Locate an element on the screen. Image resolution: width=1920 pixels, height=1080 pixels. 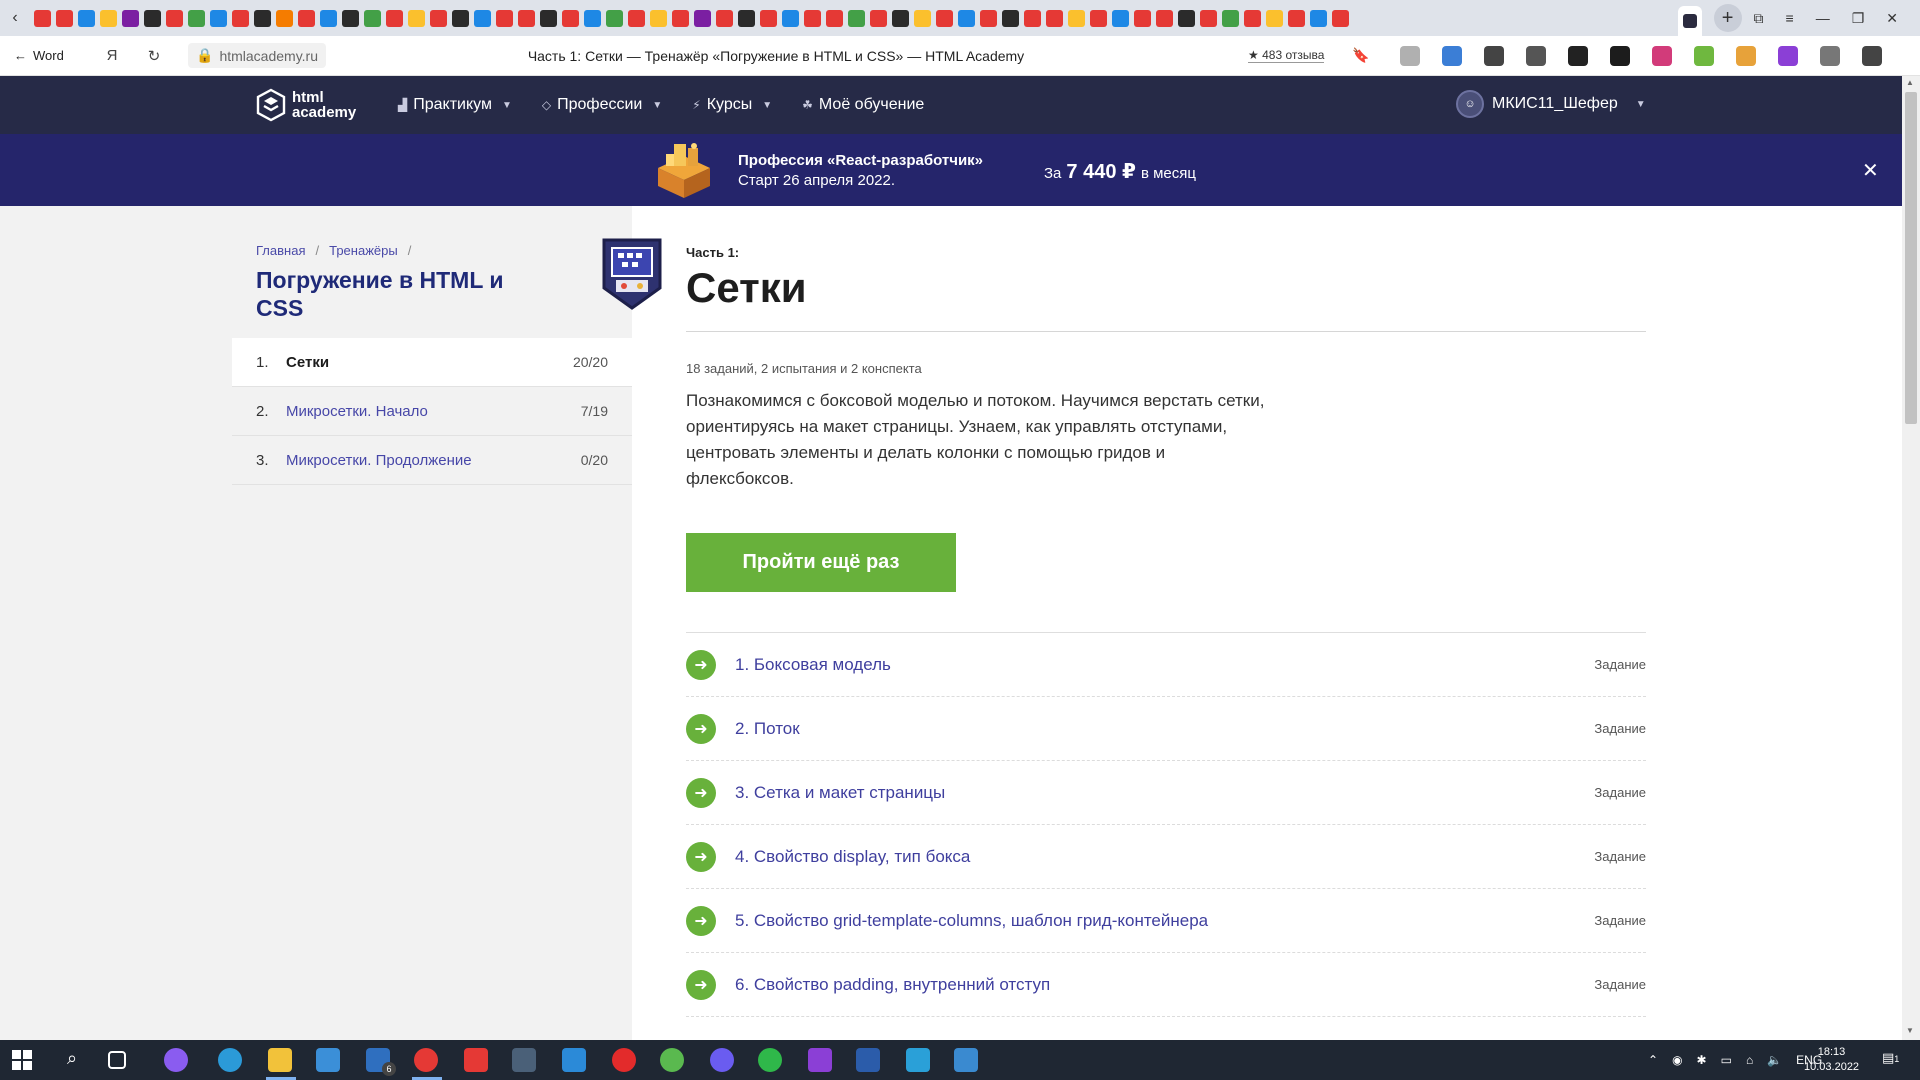
nav-item-my-learning: ☘ Моё обучение is located at coordinates (863, 105).